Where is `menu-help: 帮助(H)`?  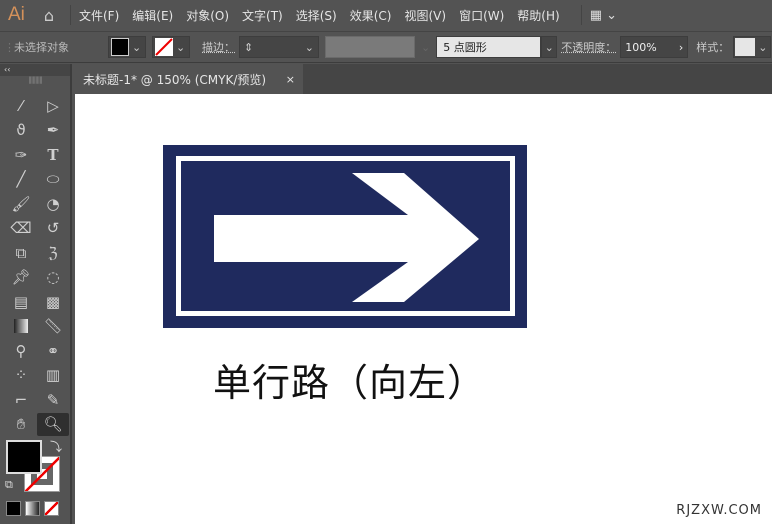 menu-help: 帮助(H) is located at coordinates (538, 15).